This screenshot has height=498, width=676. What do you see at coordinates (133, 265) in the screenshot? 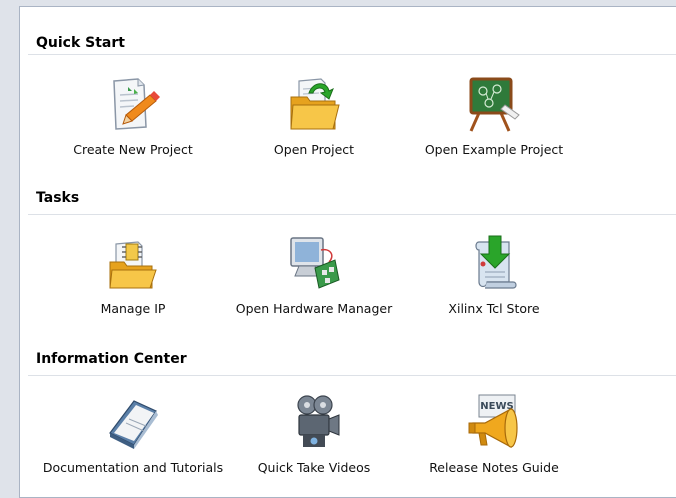
I see `manage-ip-icon` at bounding box center [133, 265].